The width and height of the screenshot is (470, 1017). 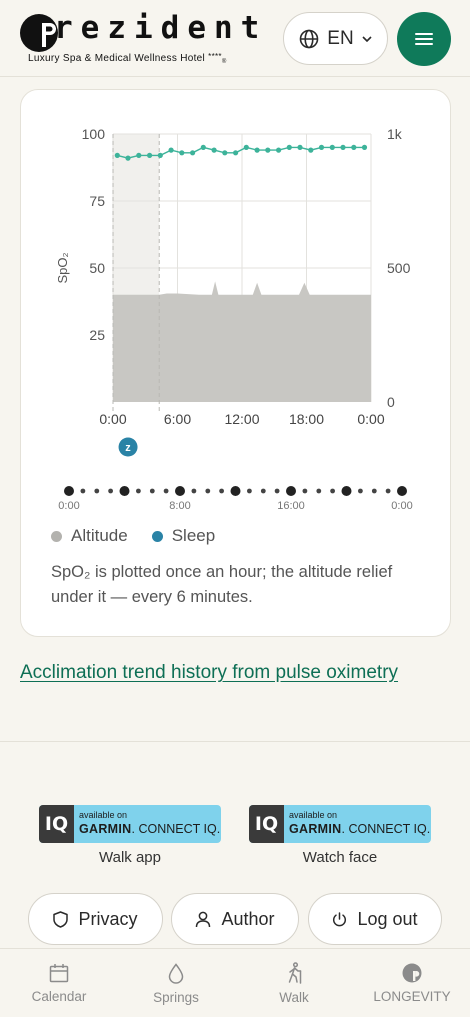 I want to click on y-tick-label: 50, so click(x=97, y=268).